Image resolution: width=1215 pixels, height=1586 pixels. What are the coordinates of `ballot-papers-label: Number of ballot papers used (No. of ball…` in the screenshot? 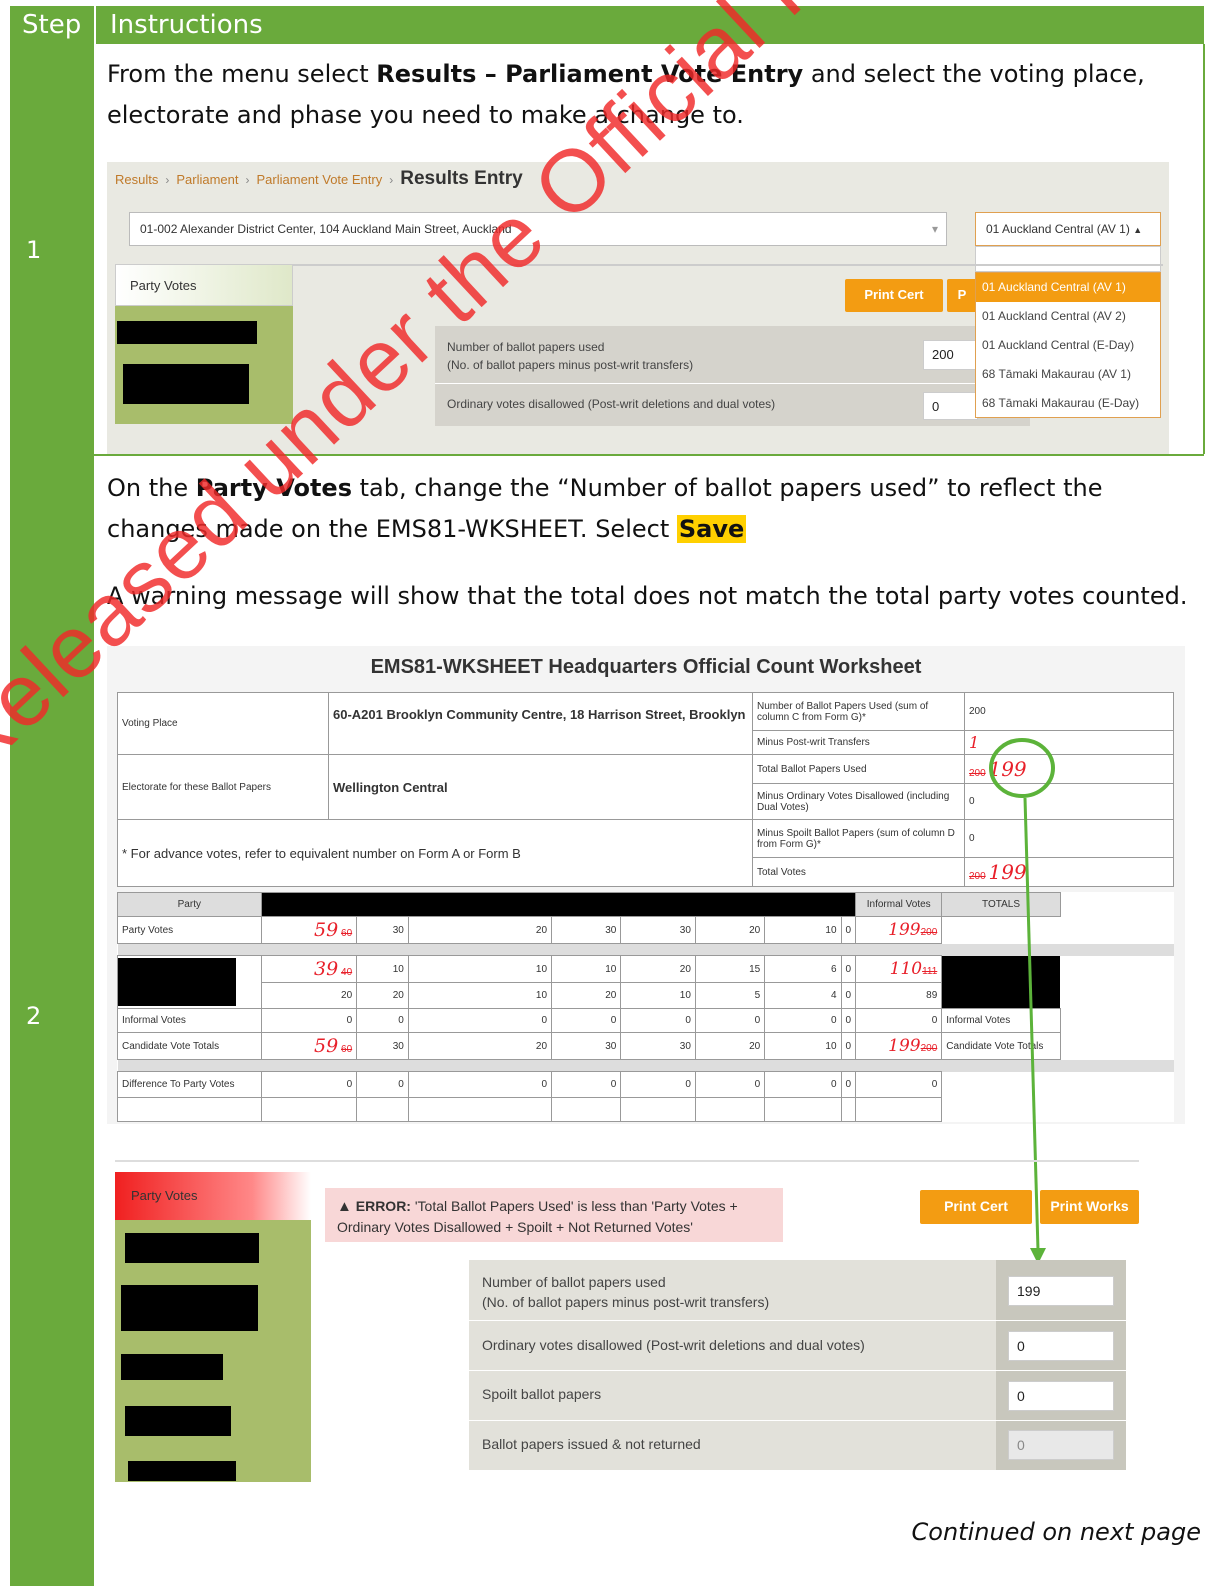 It's located at (626, 1292).